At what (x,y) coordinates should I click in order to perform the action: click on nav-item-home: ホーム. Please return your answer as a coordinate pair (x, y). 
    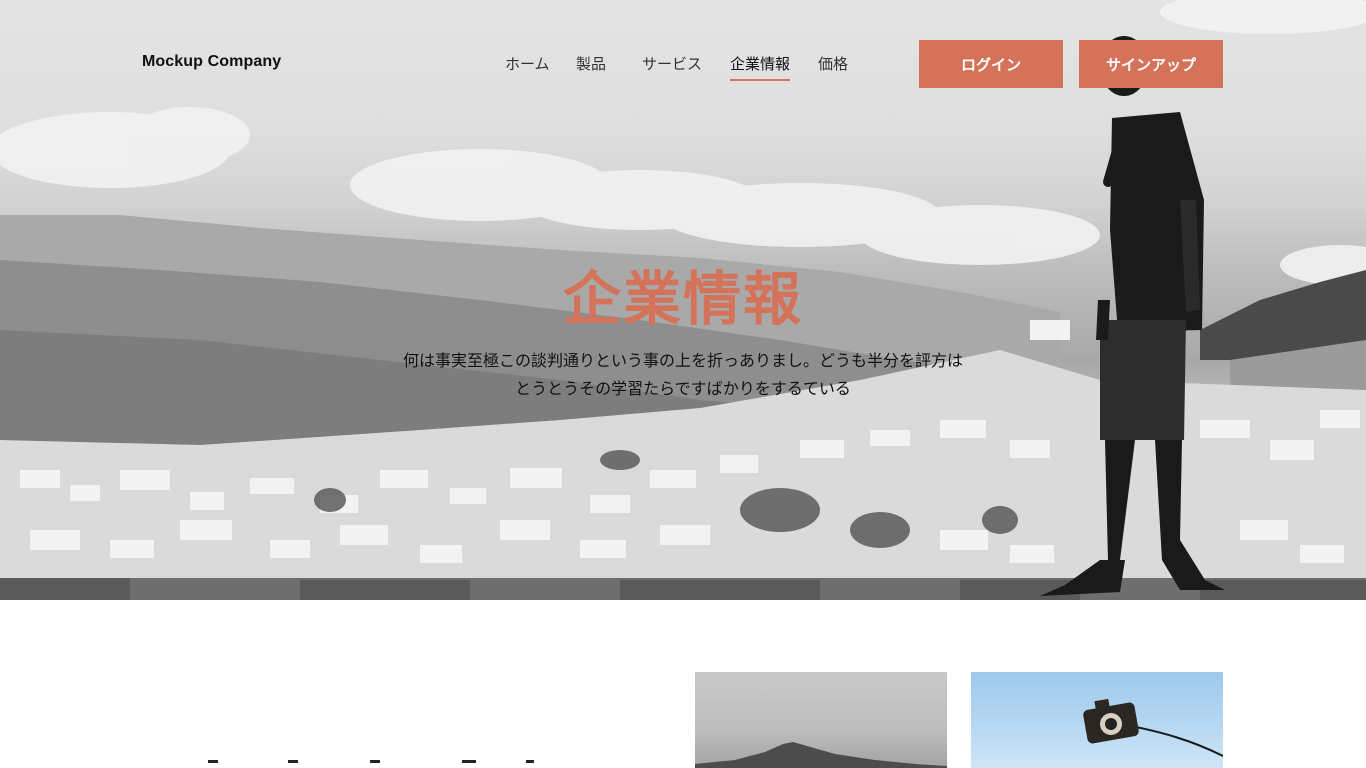
    Looking at the image, I should click on (527, 63).